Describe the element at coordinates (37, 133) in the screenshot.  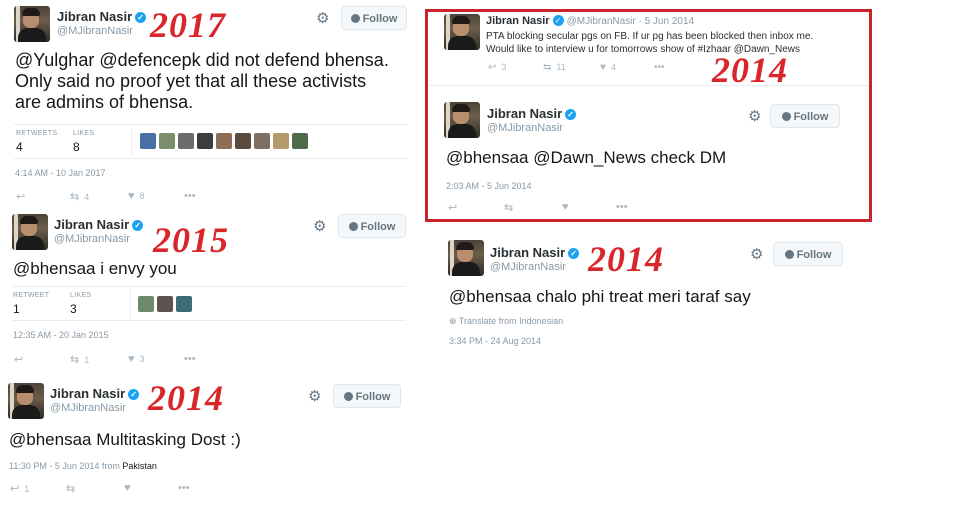
I see `retweets-label: RETWEETS` at that location.